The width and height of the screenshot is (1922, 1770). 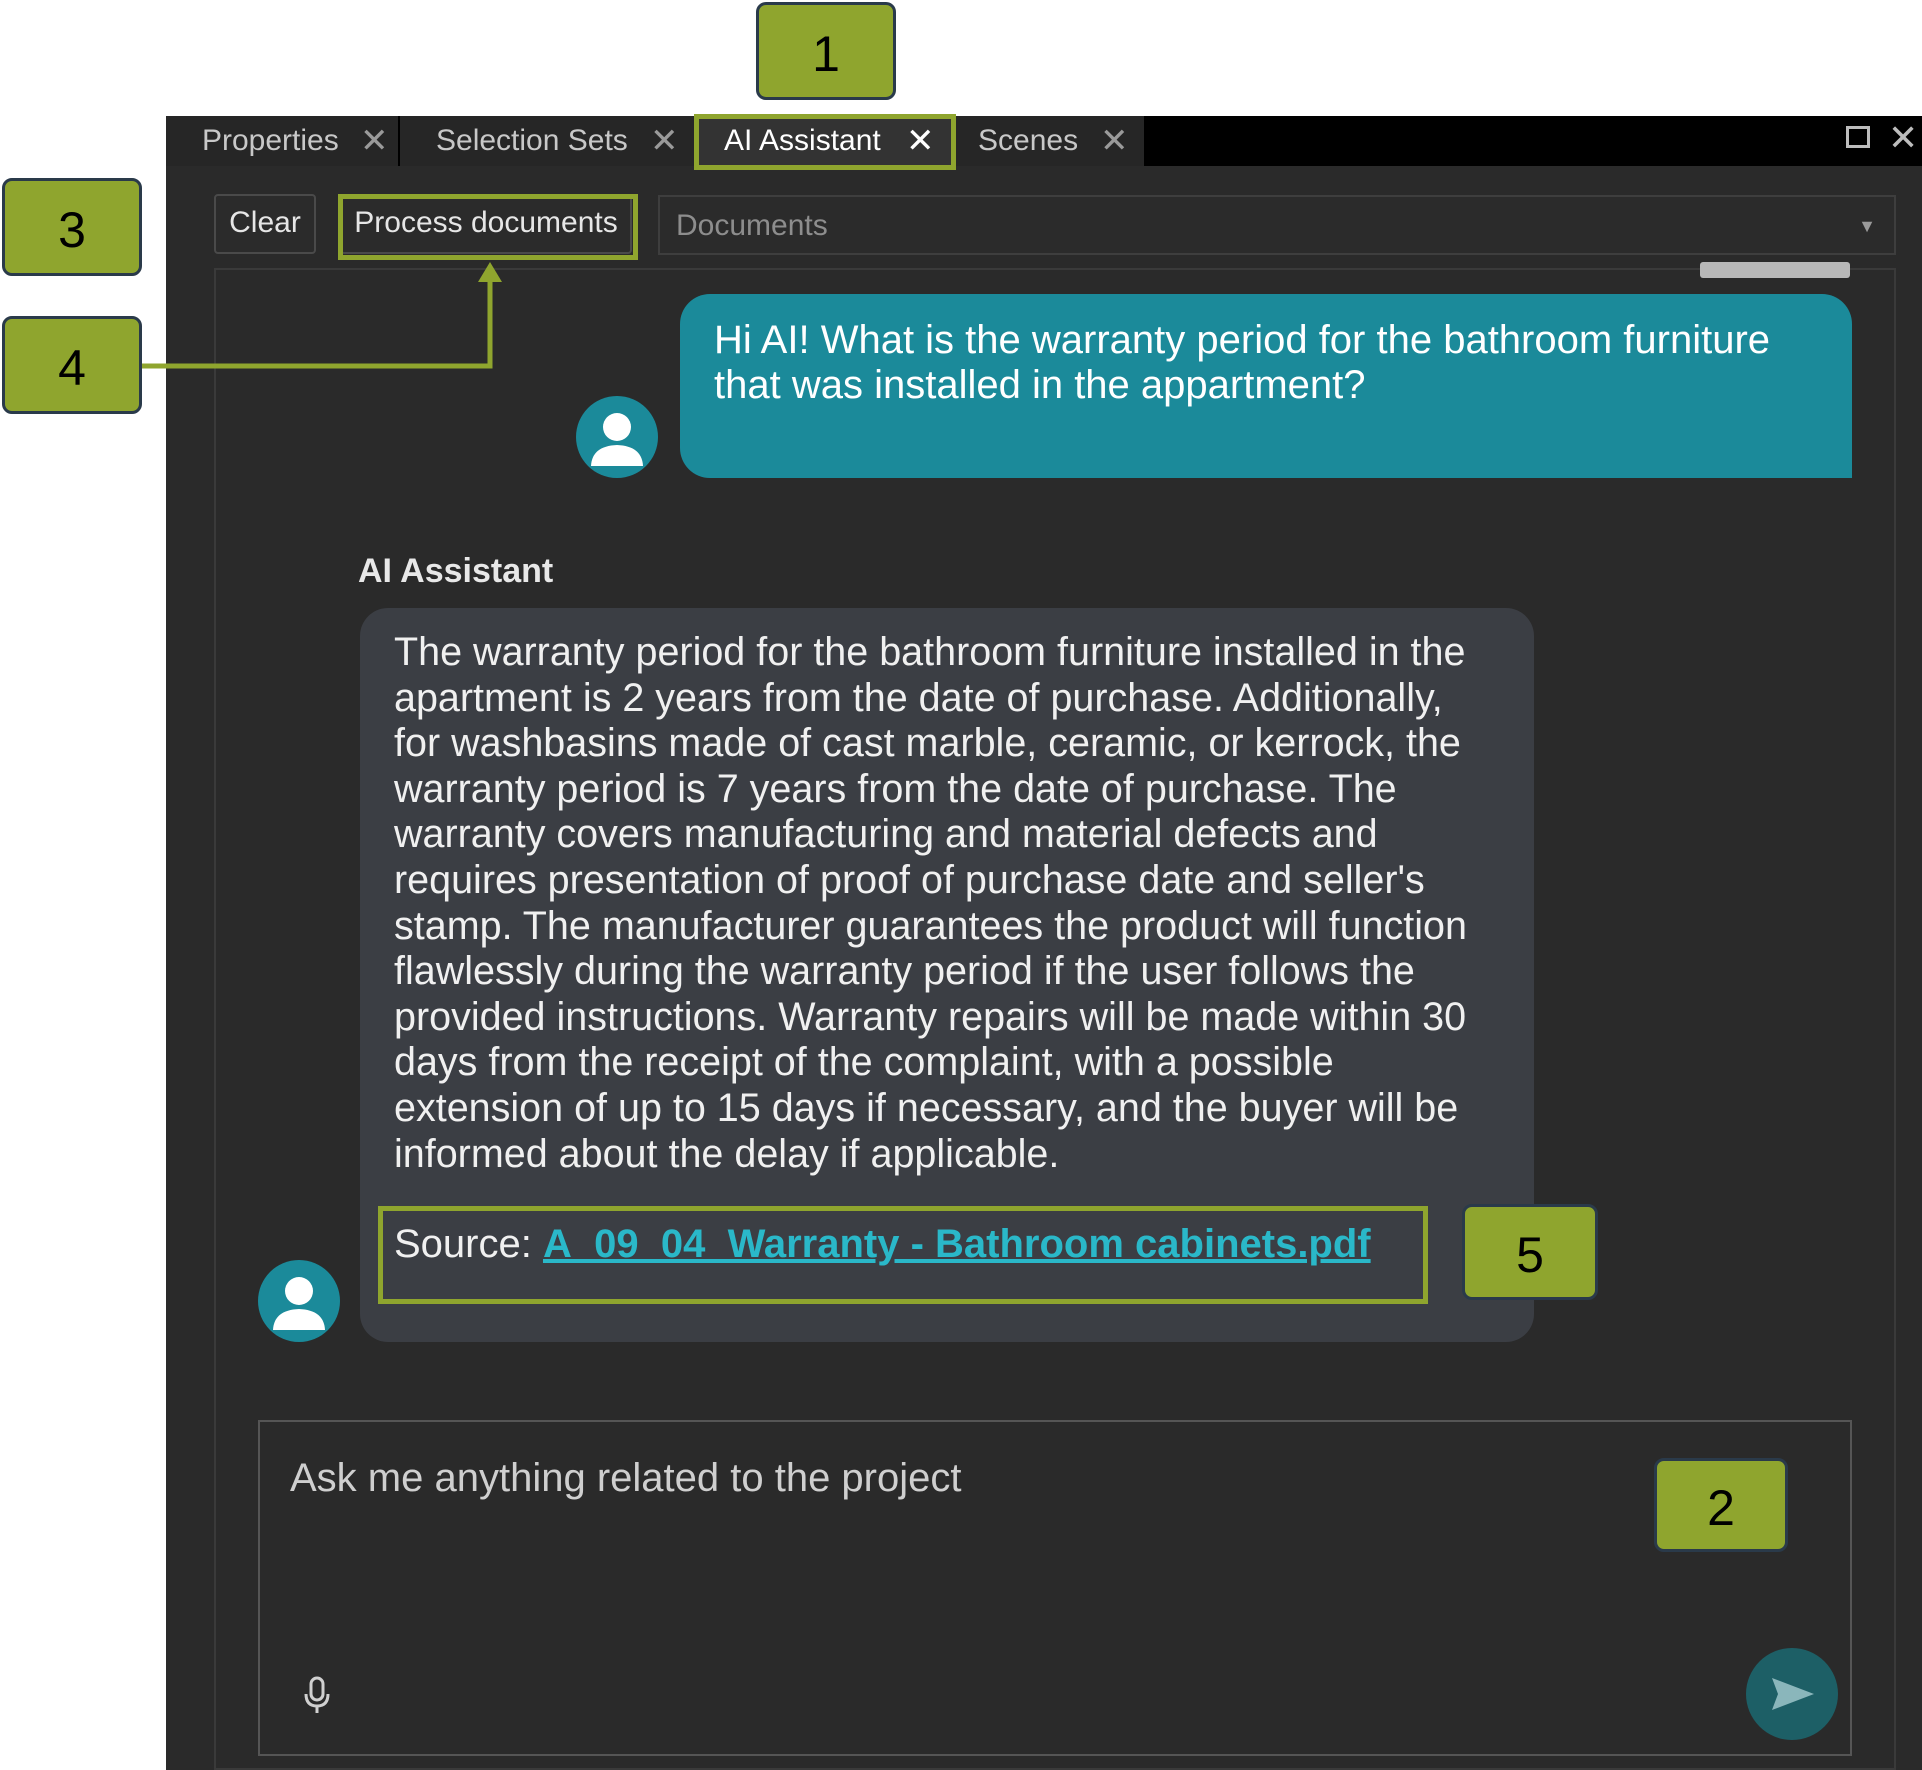 I want to click on callout-2: 2, so click(x=1721, y=1505).